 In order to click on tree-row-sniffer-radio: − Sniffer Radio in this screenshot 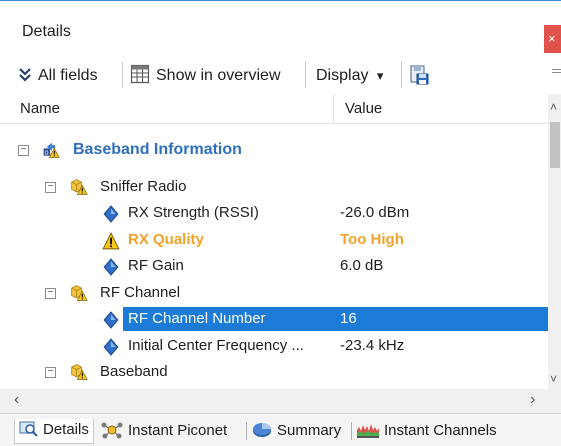, I will do `click(274, 187)`.